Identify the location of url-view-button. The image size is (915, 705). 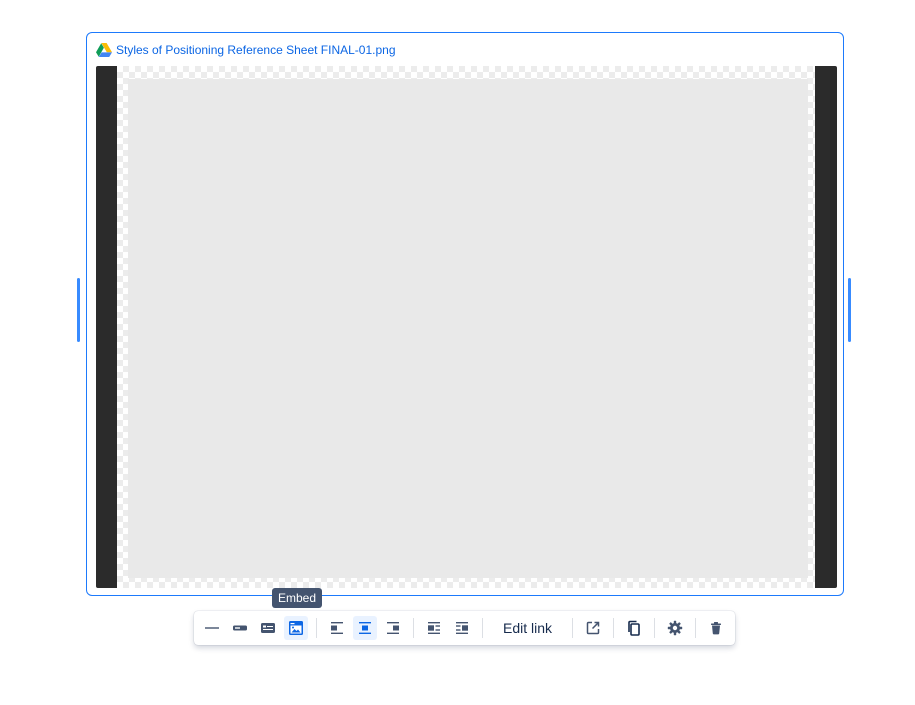
(212, 628).